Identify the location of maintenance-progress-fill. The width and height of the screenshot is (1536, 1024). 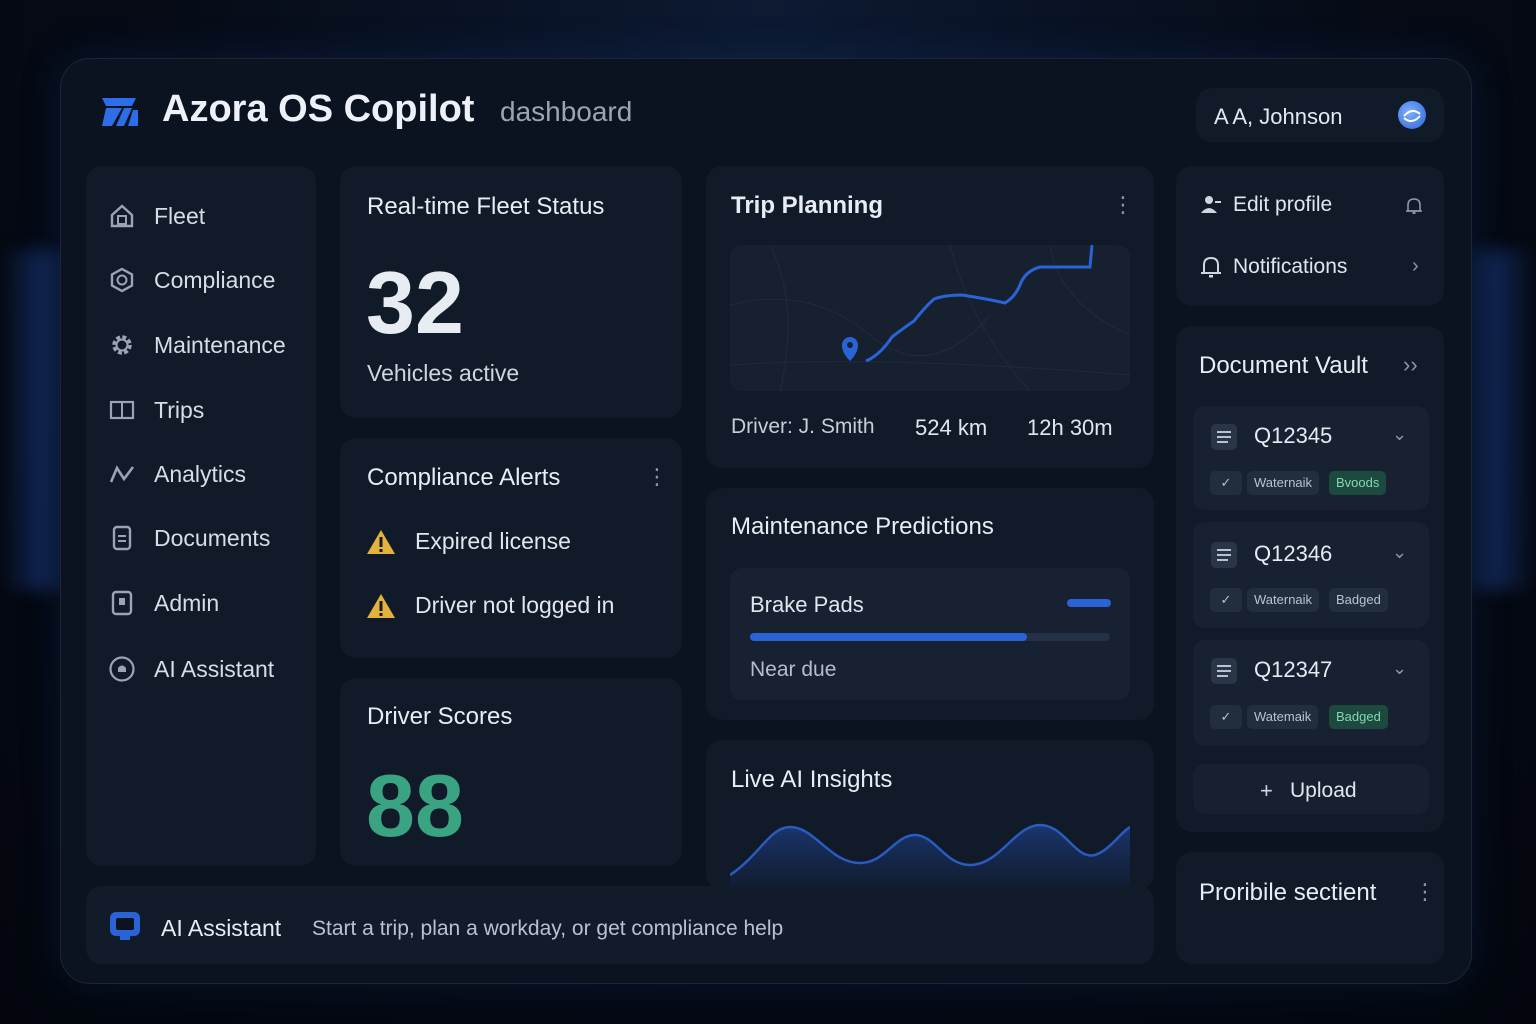
(889, 637).